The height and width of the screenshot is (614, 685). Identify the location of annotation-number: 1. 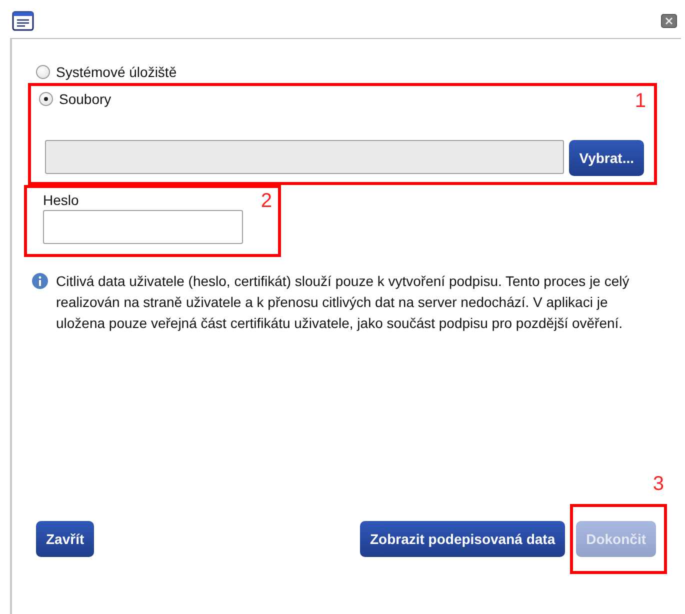
(640, 101).